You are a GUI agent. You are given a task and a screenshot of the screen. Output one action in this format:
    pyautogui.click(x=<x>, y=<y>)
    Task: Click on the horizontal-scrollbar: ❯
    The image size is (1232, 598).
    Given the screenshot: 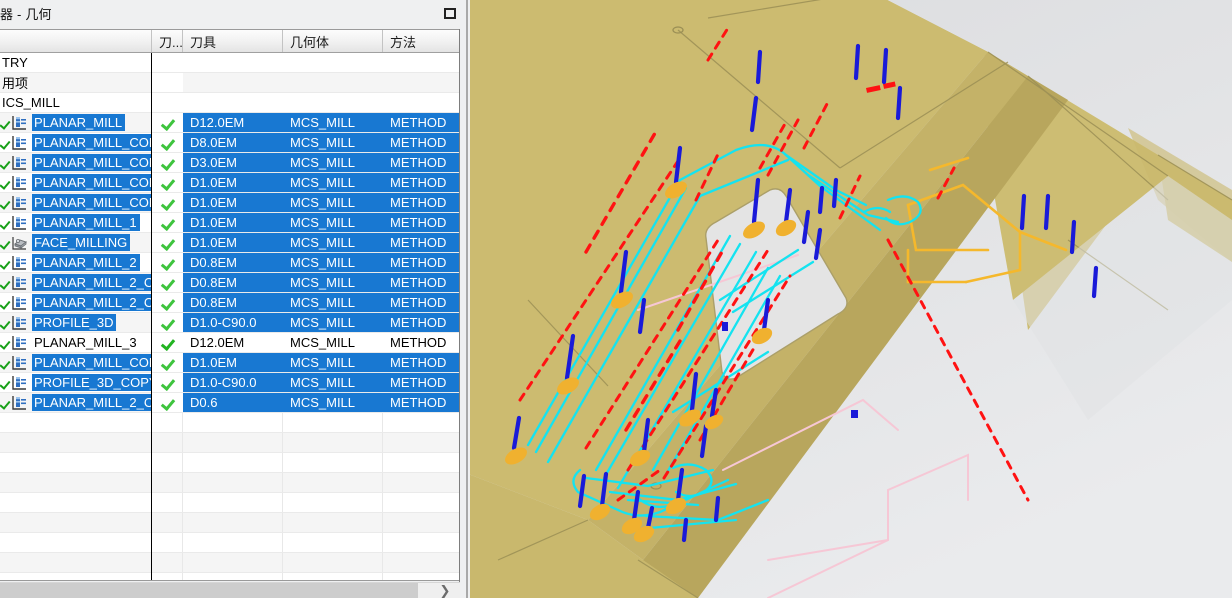 What is the action you would take?
    pyautogui.click(x=230, y=590)
    